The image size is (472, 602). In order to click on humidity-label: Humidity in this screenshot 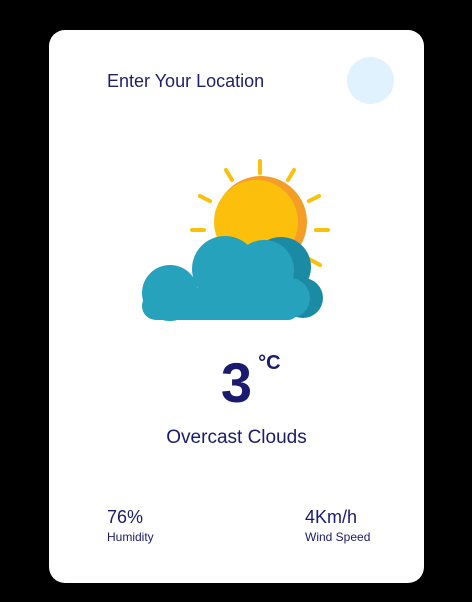, I will do `click(130, 536)`.